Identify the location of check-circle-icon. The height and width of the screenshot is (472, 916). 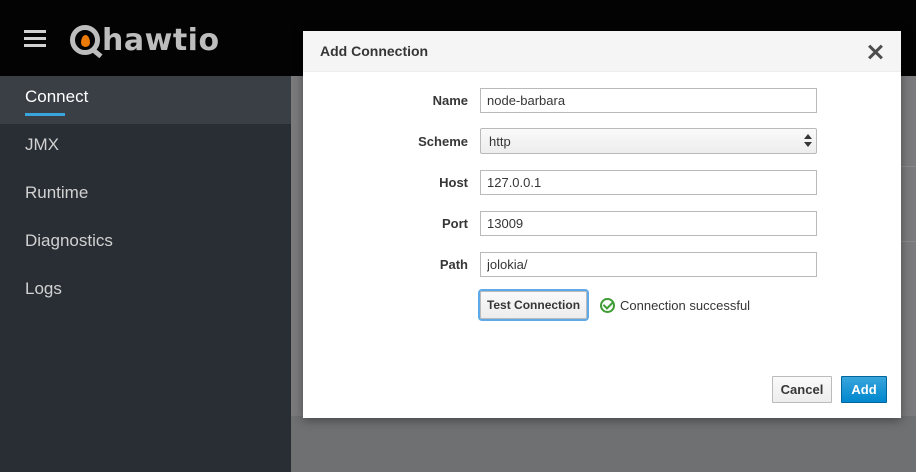
(607, 305).